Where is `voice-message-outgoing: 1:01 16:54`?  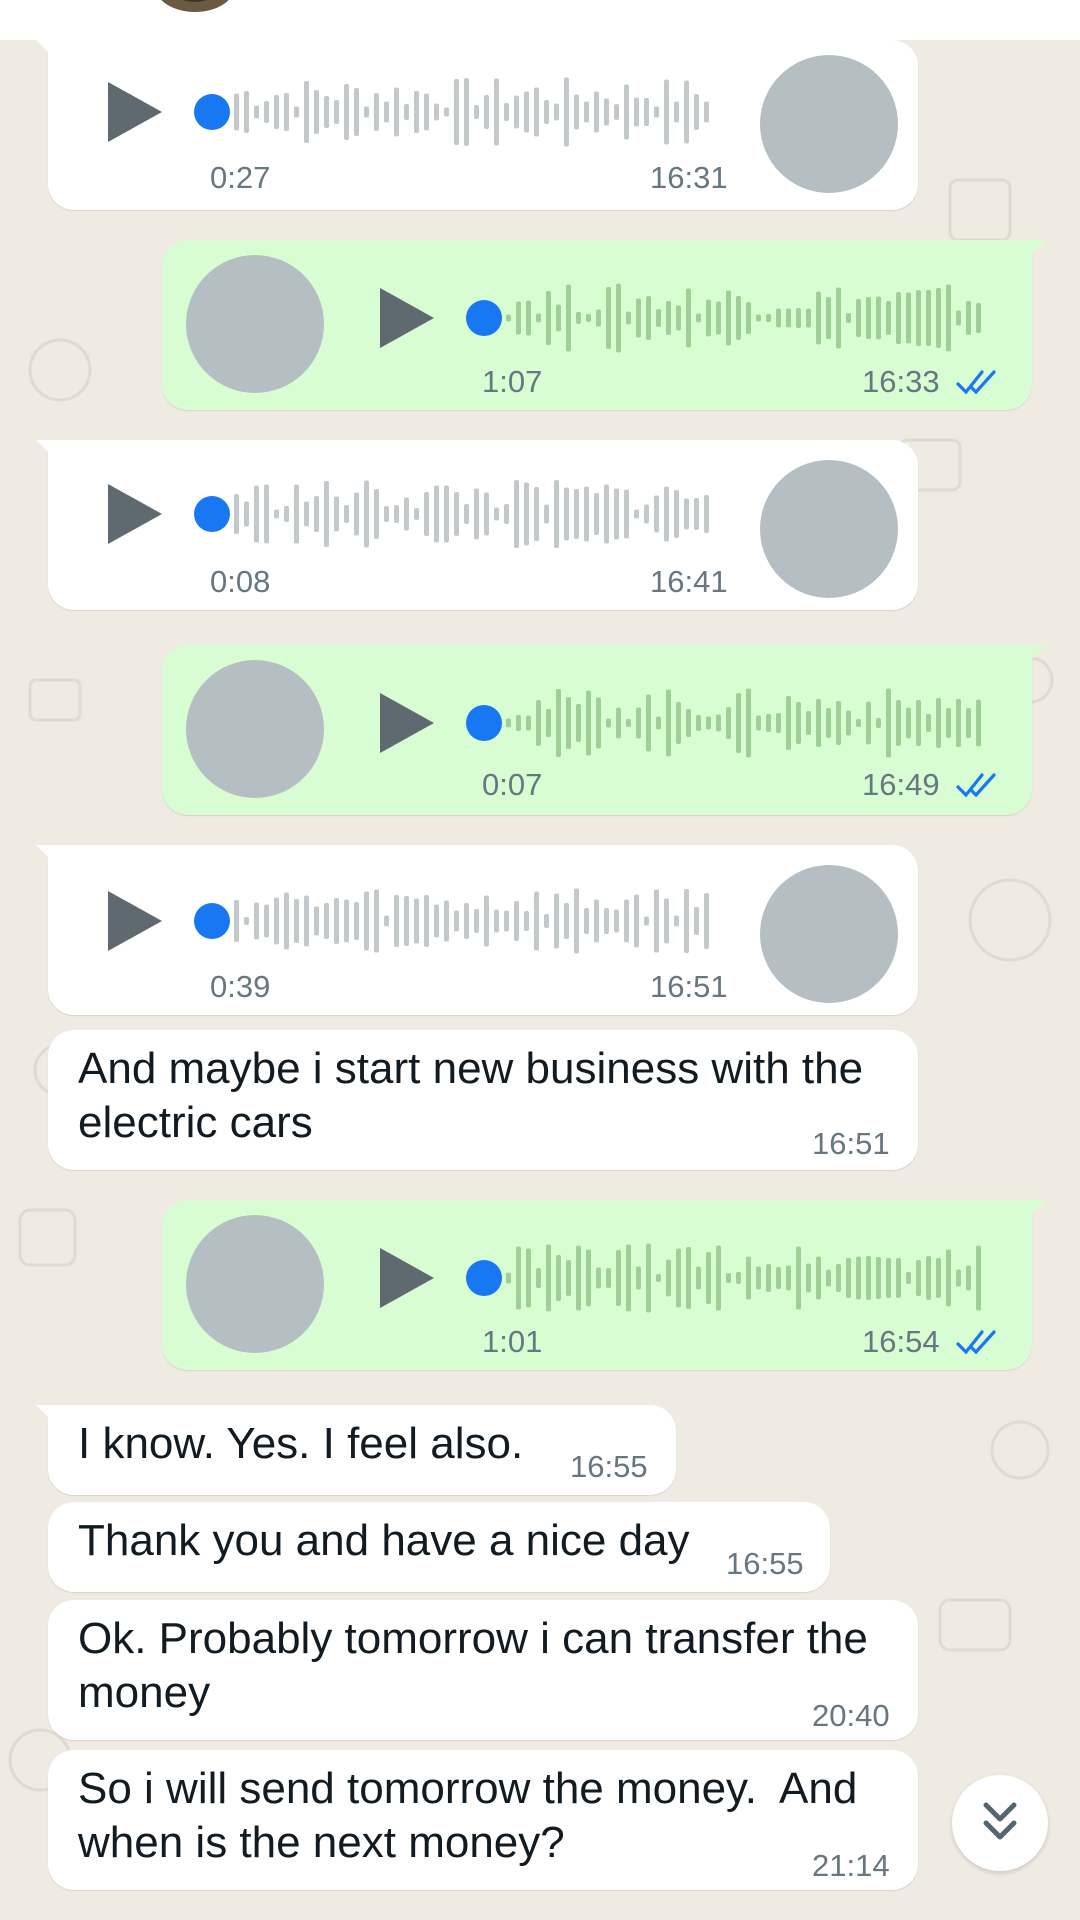
voice-message-outgoing: 1:01 16:54 is located at coordinates (604, 1285).